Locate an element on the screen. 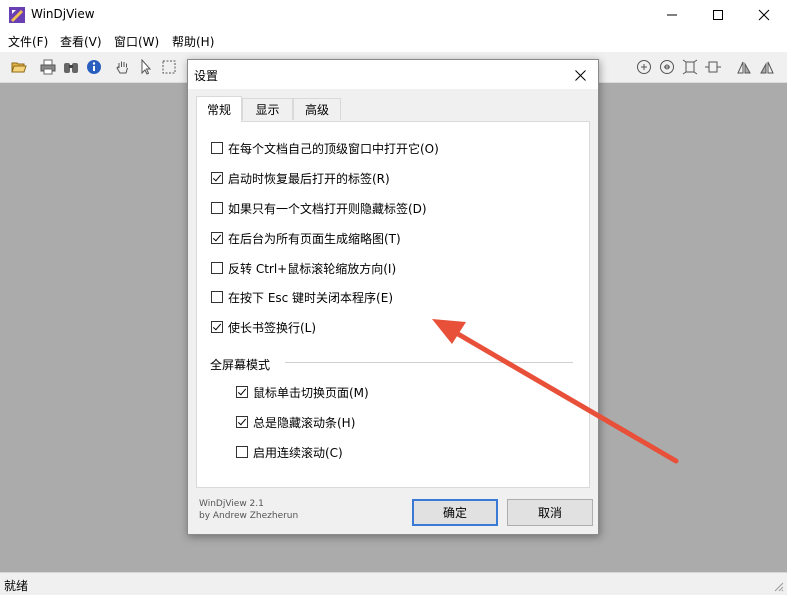  tab-advanced: 高级 is located at coordinates (317, 109).